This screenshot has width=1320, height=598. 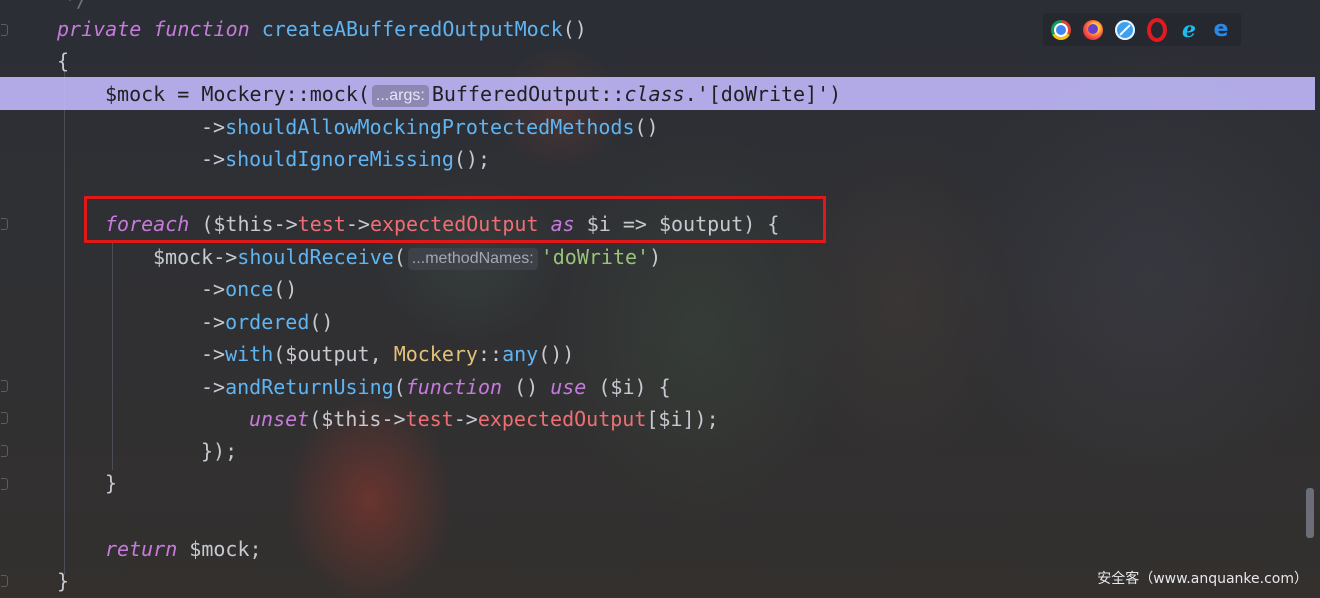 What do you see at coordinates (1061, 29) in the screenshot?
I see `chrome-icon` at bounding box center [1061, 29].